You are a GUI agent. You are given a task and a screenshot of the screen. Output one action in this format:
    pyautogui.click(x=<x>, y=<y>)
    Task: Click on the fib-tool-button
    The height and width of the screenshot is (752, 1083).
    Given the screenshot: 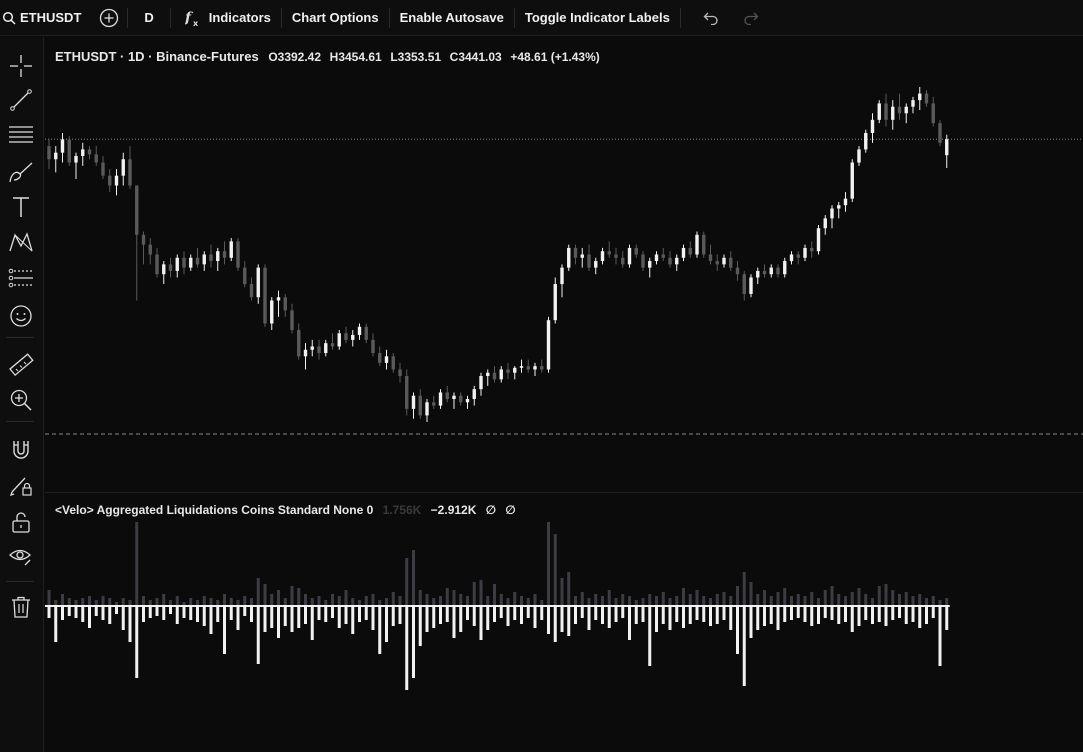 What is the action you would take?
    pyautogui.click(x=21, y=135)
    